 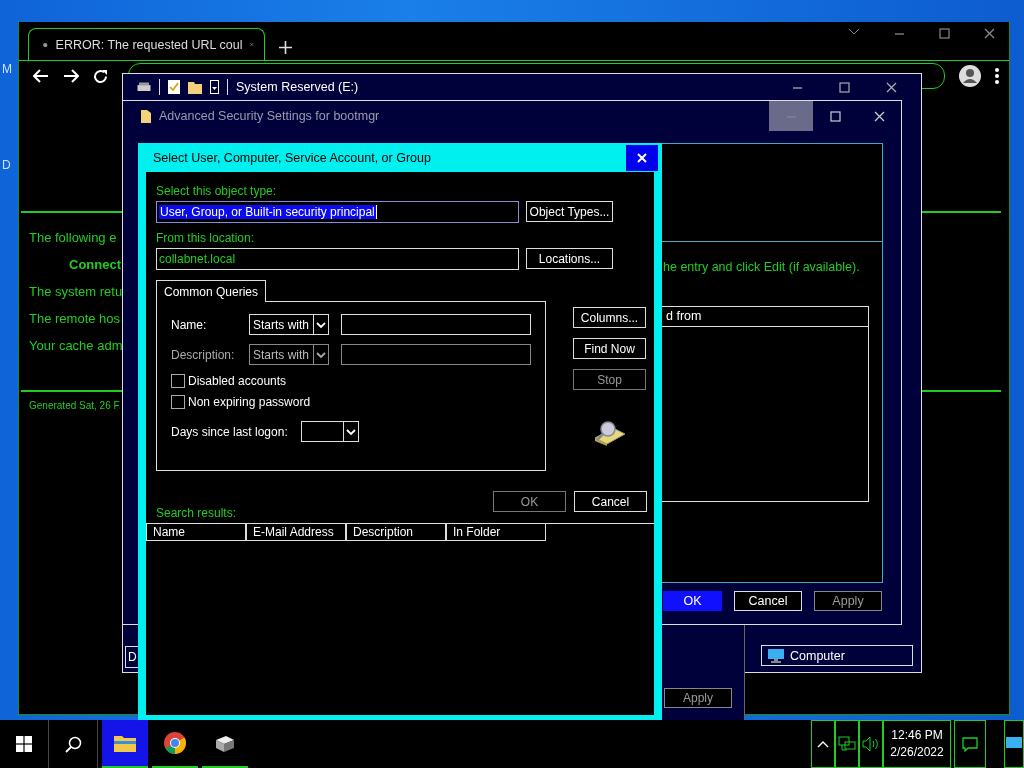 I want to click on notification-button, so click(x=970, y=744).